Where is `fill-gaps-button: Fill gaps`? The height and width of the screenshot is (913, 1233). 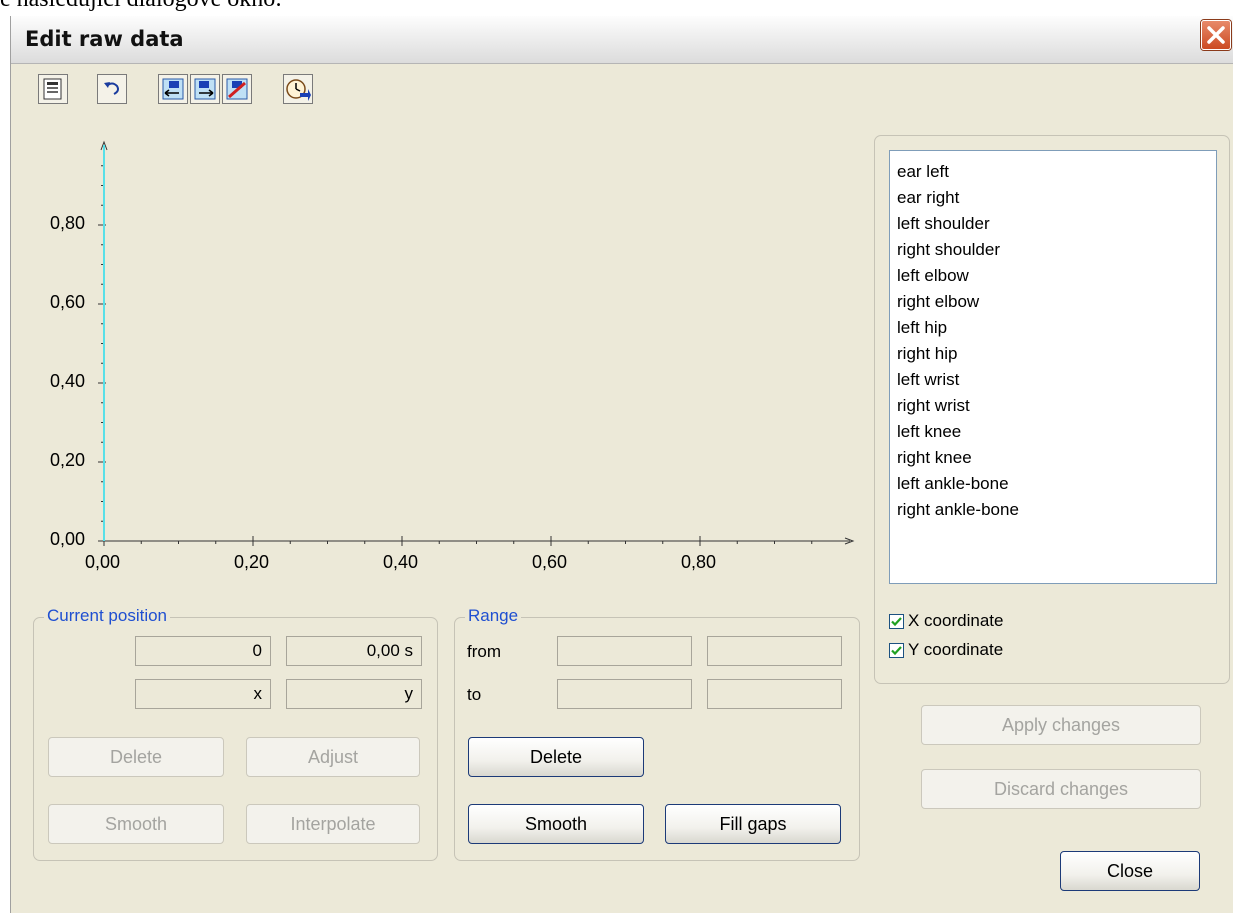 fill-gaps-button: Fill gaps is located at coordinates (753, 824).